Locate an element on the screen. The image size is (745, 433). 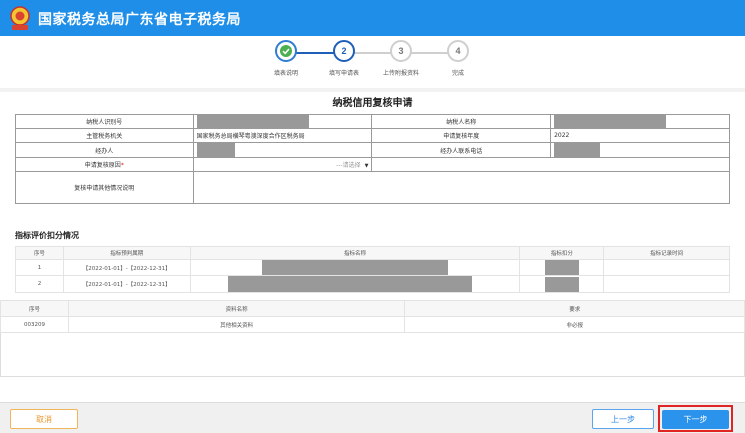
table-header-row: 序号 指标预判属期 指标名称 指标扣分 指标记录时间 is located at coordinates (372, 253).